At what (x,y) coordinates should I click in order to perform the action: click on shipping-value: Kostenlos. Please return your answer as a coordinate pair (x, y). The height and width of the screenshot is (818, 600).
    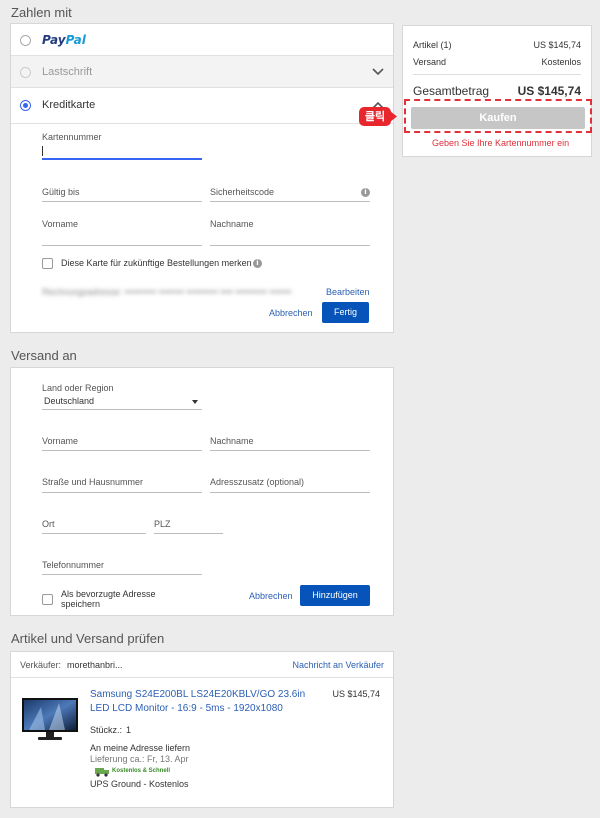
    Looking at the image, I should click on (561, 62).